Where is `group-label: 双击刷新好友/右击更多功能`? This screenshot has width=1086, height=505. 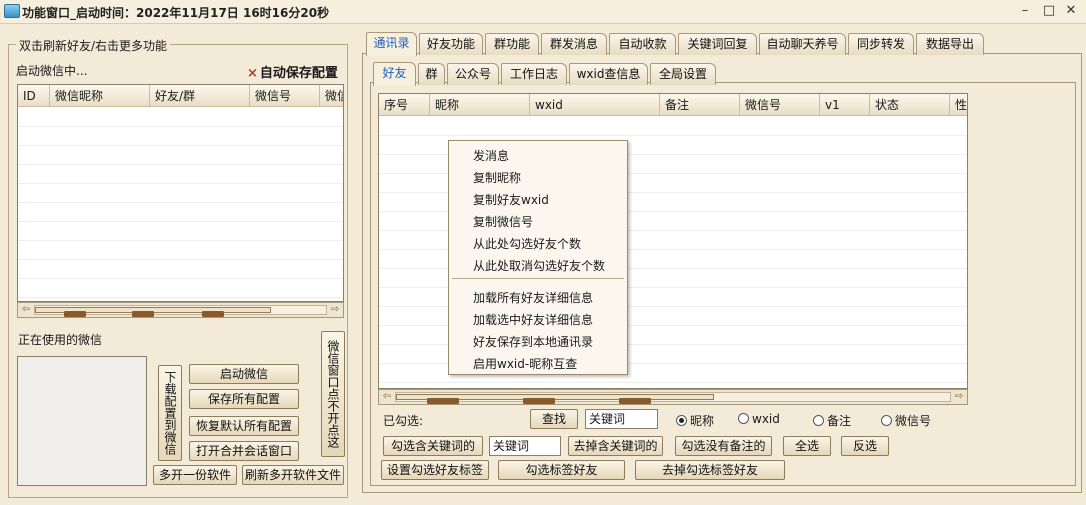 group-label: 双击刷新好友/右击更多功能 is located at coordinates (93, 45).